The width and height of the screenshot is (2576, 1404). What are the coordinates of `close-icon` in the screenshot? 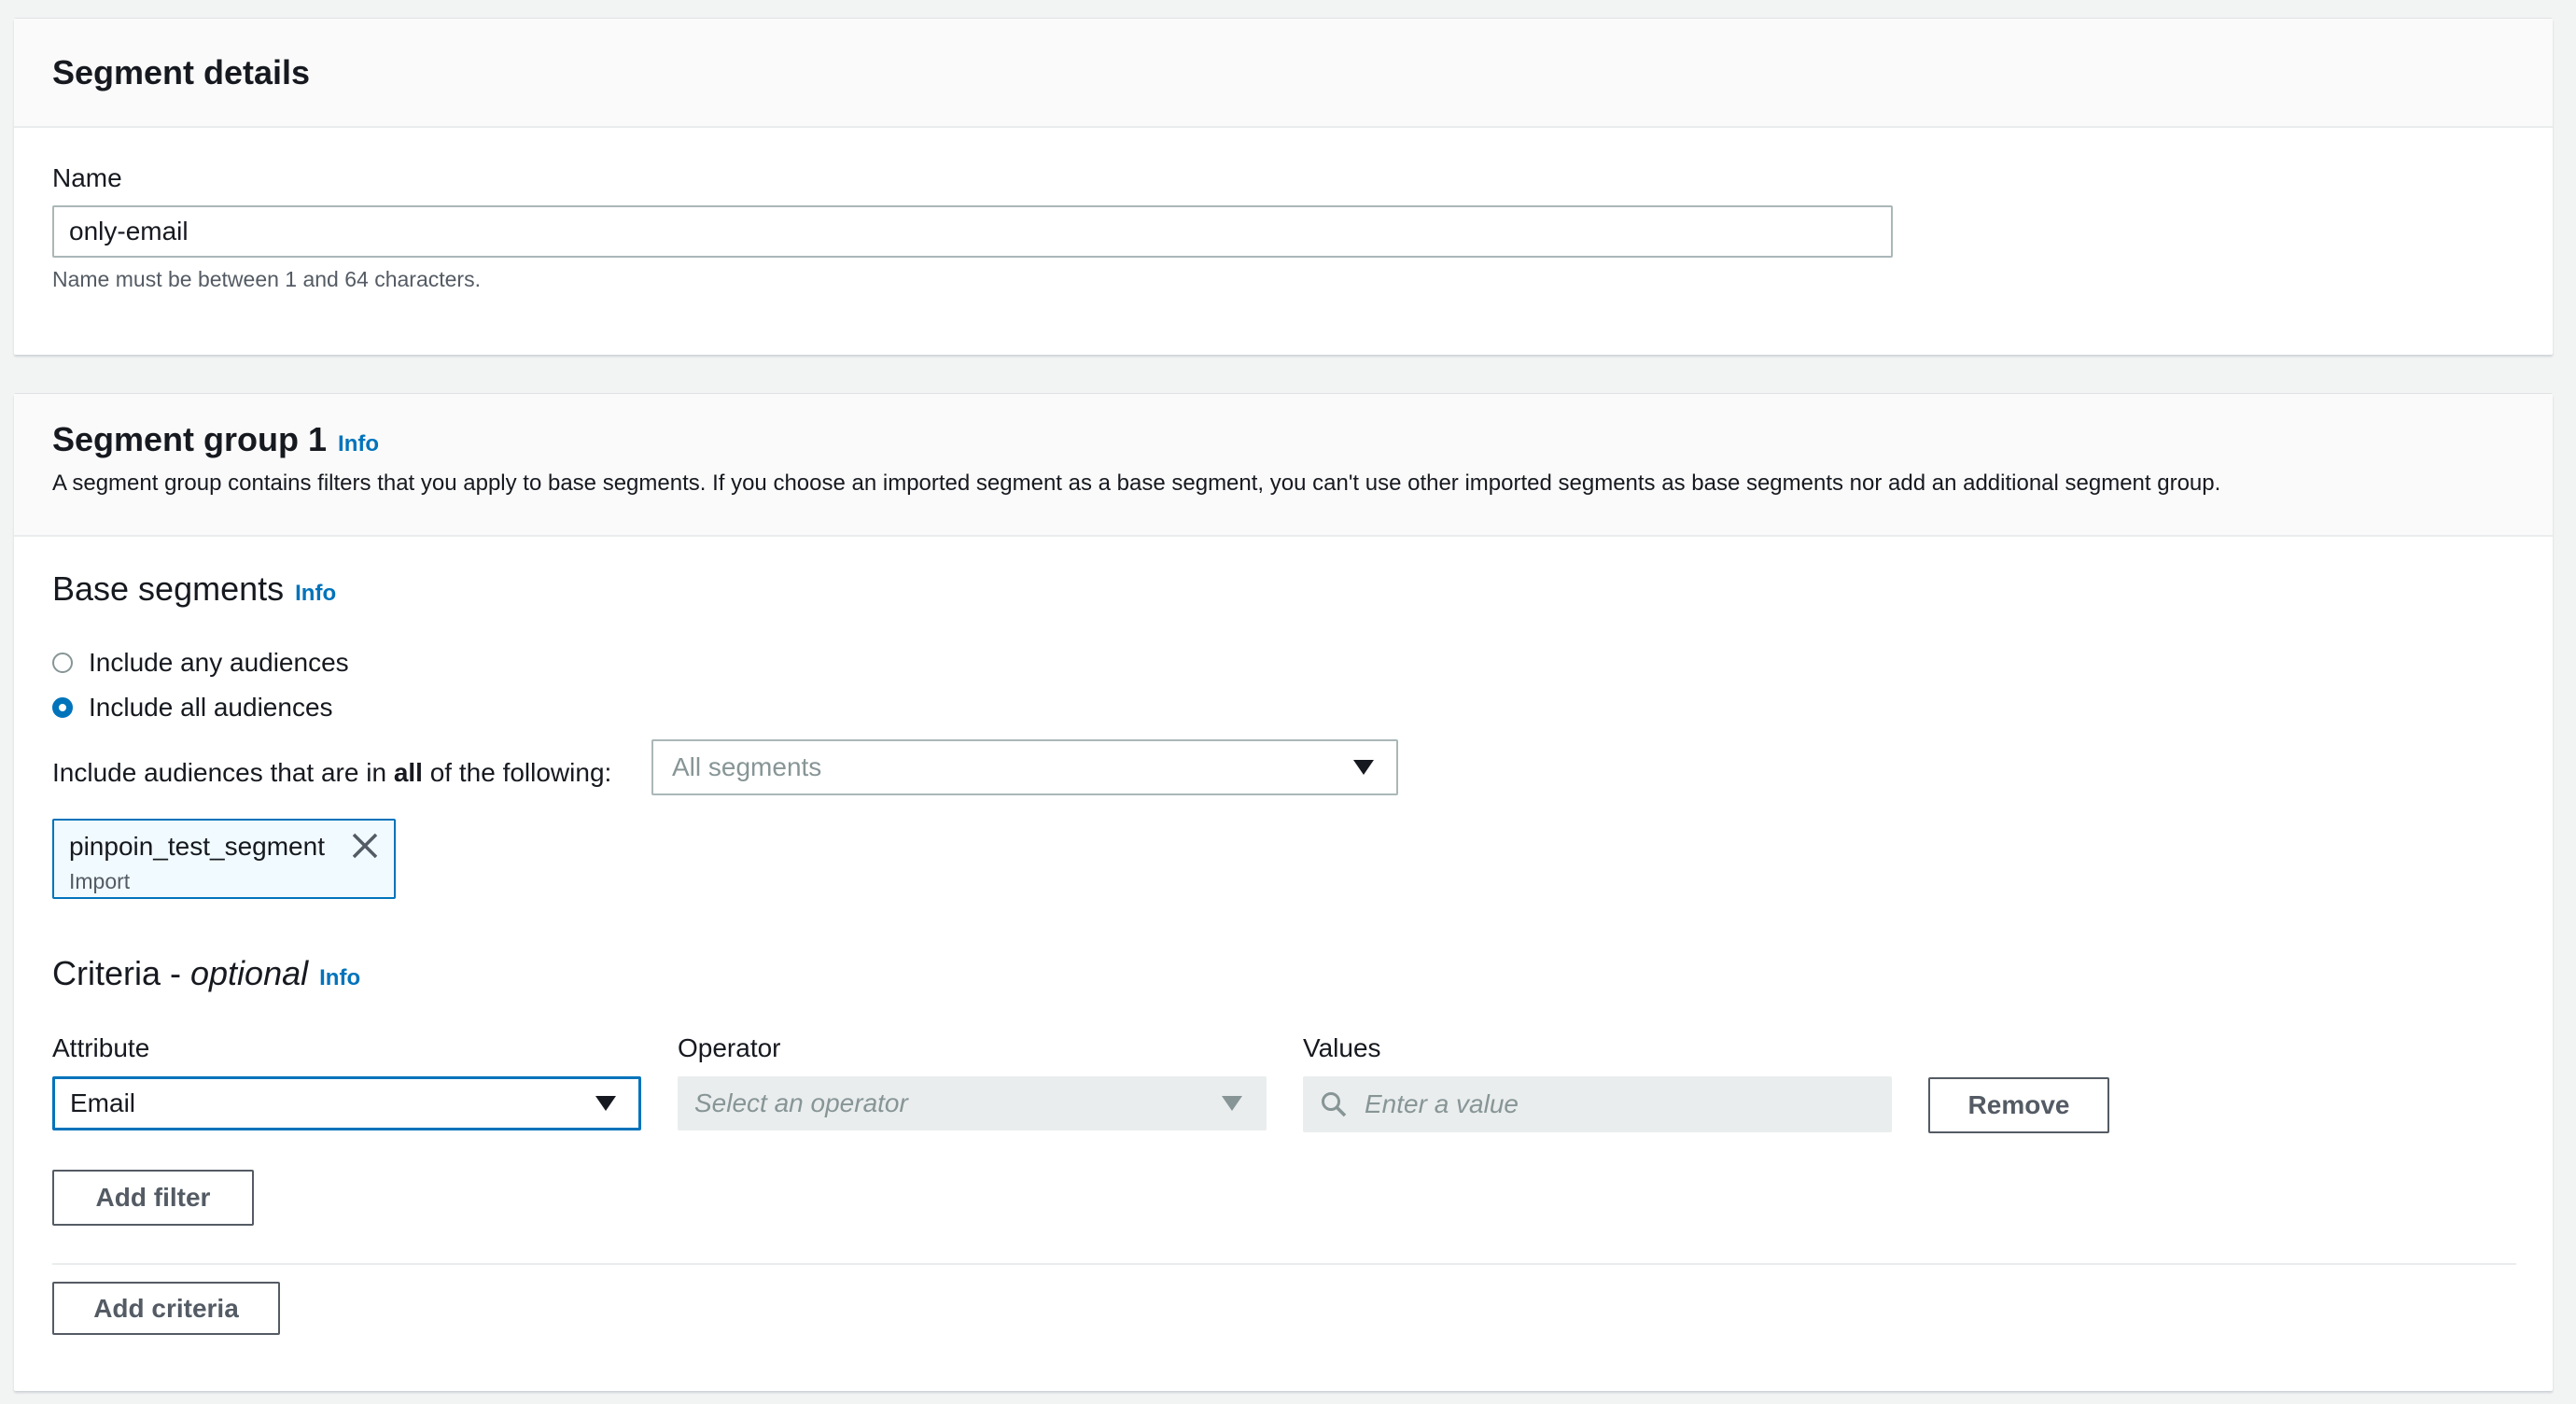 It's located at (365, 846).